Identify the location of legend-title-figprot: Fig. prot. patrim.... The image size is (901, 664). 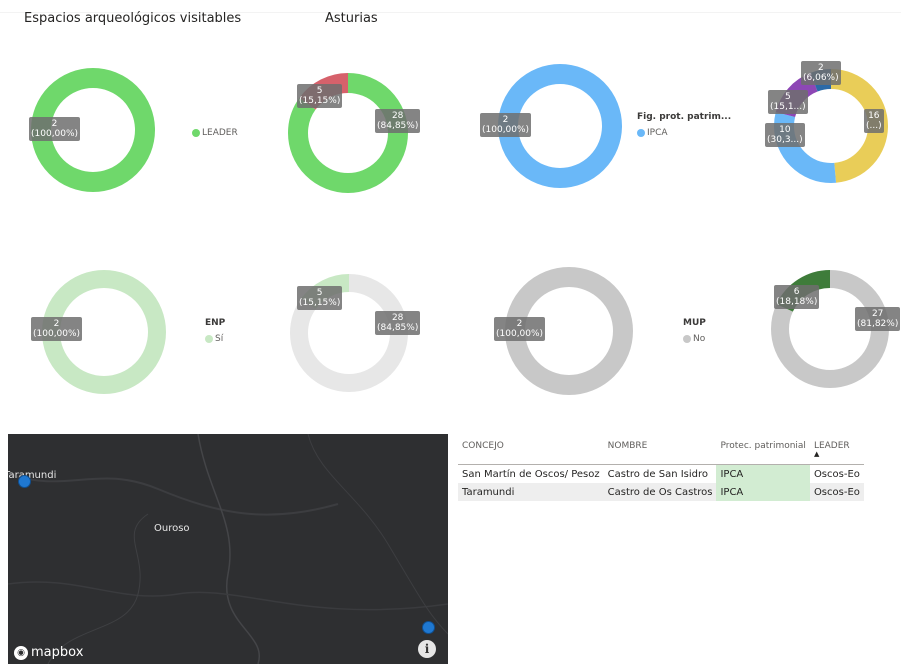
(684, 117).